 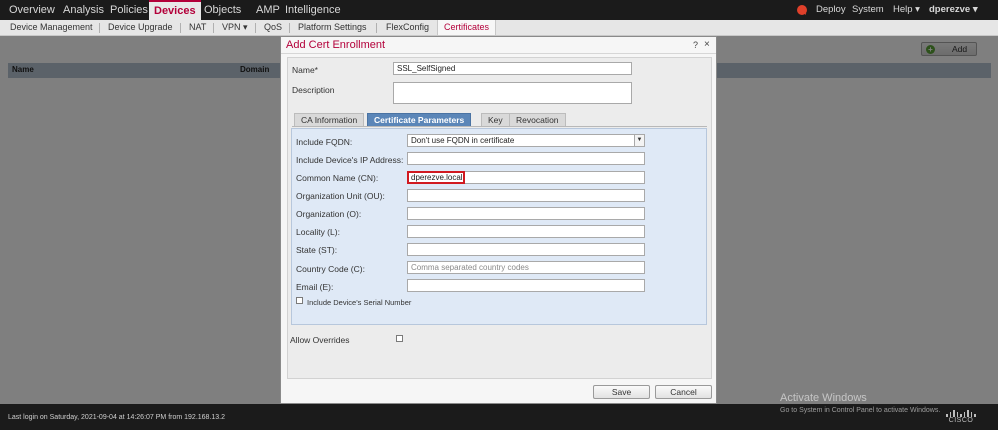 I want to click on organization-label: Organization (O):, so click(x=329, y=214).